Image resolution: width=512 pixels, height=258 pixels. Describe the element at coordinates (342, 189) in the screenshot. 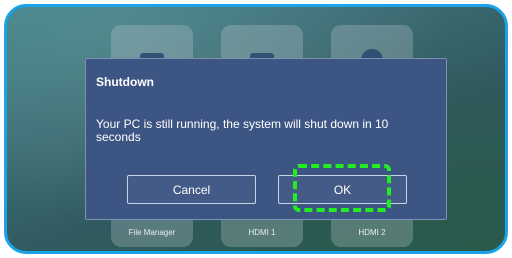

I see `ok-button: OK` at that location.